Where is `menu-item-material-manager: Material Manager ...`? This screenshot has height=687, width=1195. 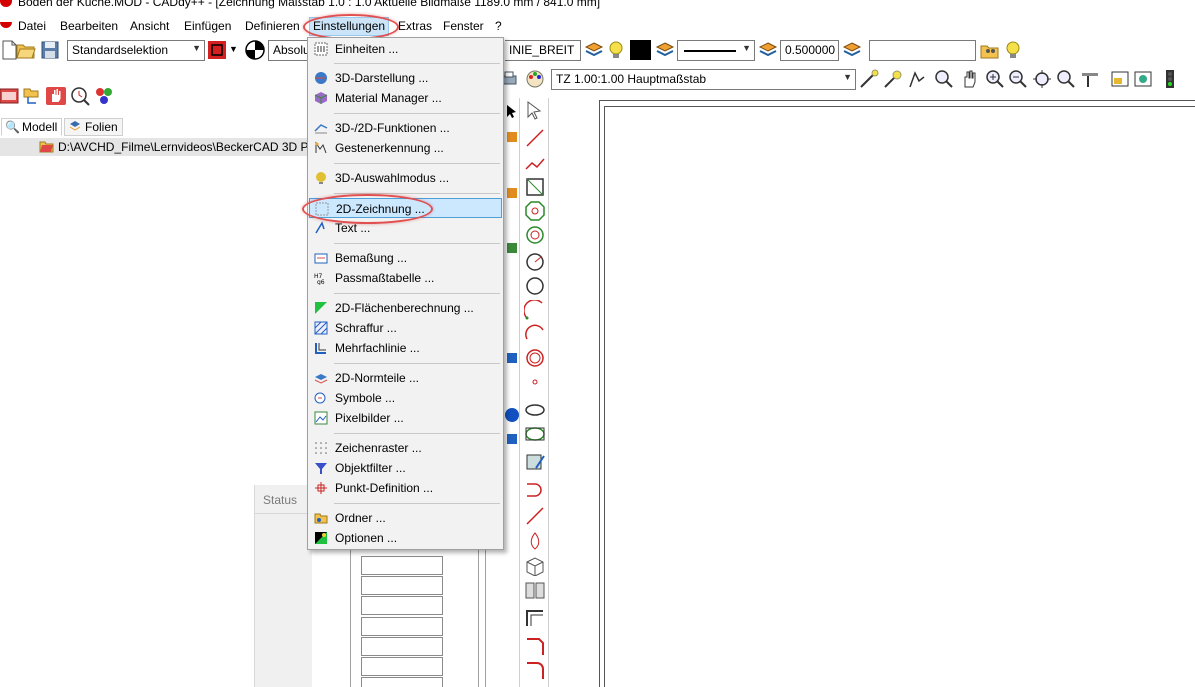 menu-item-material-manager: Material Manager ... is located at coordinates (405, 98).